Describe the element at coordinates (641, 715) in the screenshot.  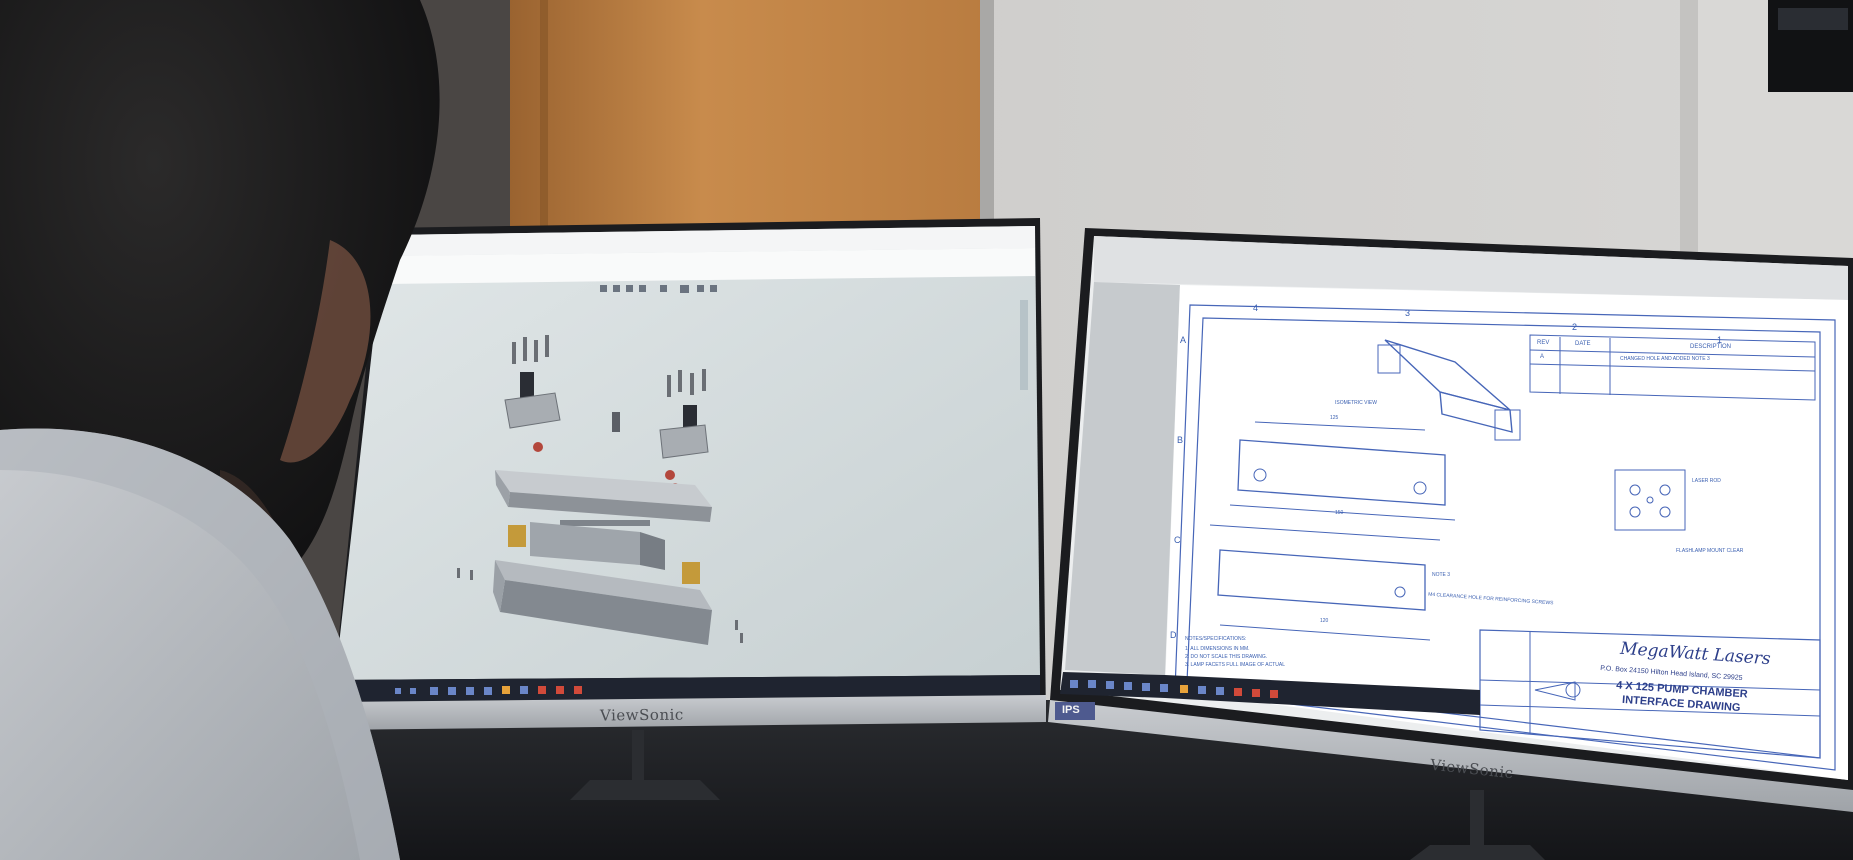
I see `left-monitor-brand-label: ViewSonic` at that location.